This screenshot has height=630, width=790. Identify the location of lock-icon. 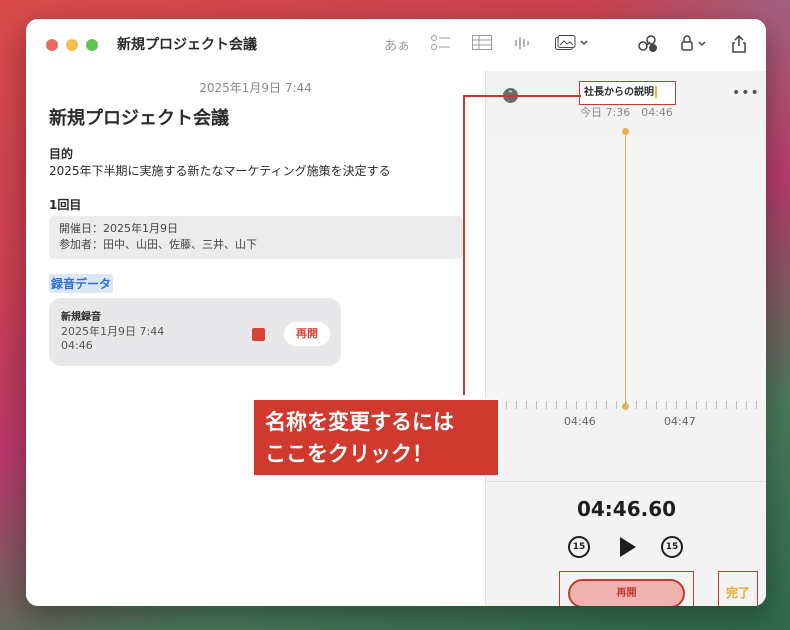
(695, 45).